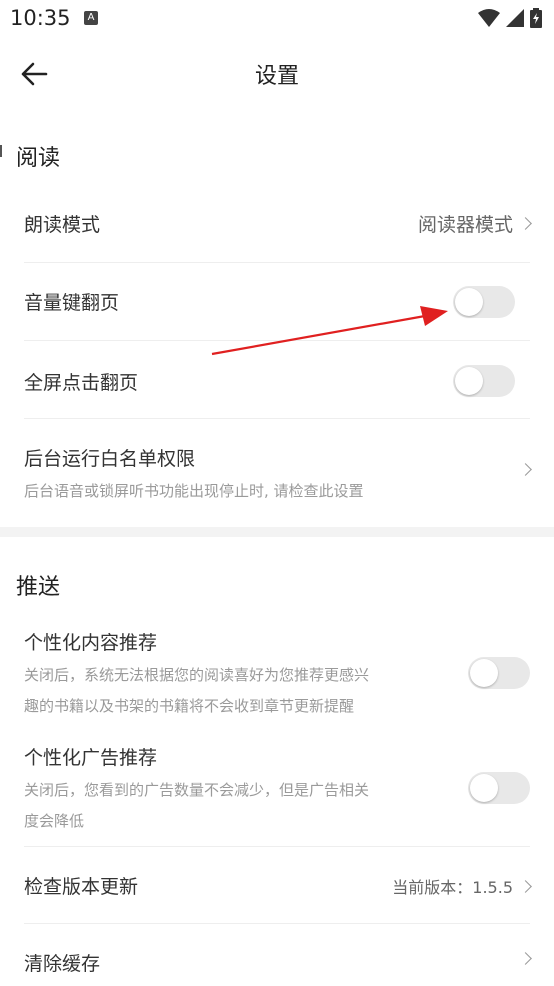 The image size is (554, 986). I want to click on notification-a-icon: A, so click(91, 18).